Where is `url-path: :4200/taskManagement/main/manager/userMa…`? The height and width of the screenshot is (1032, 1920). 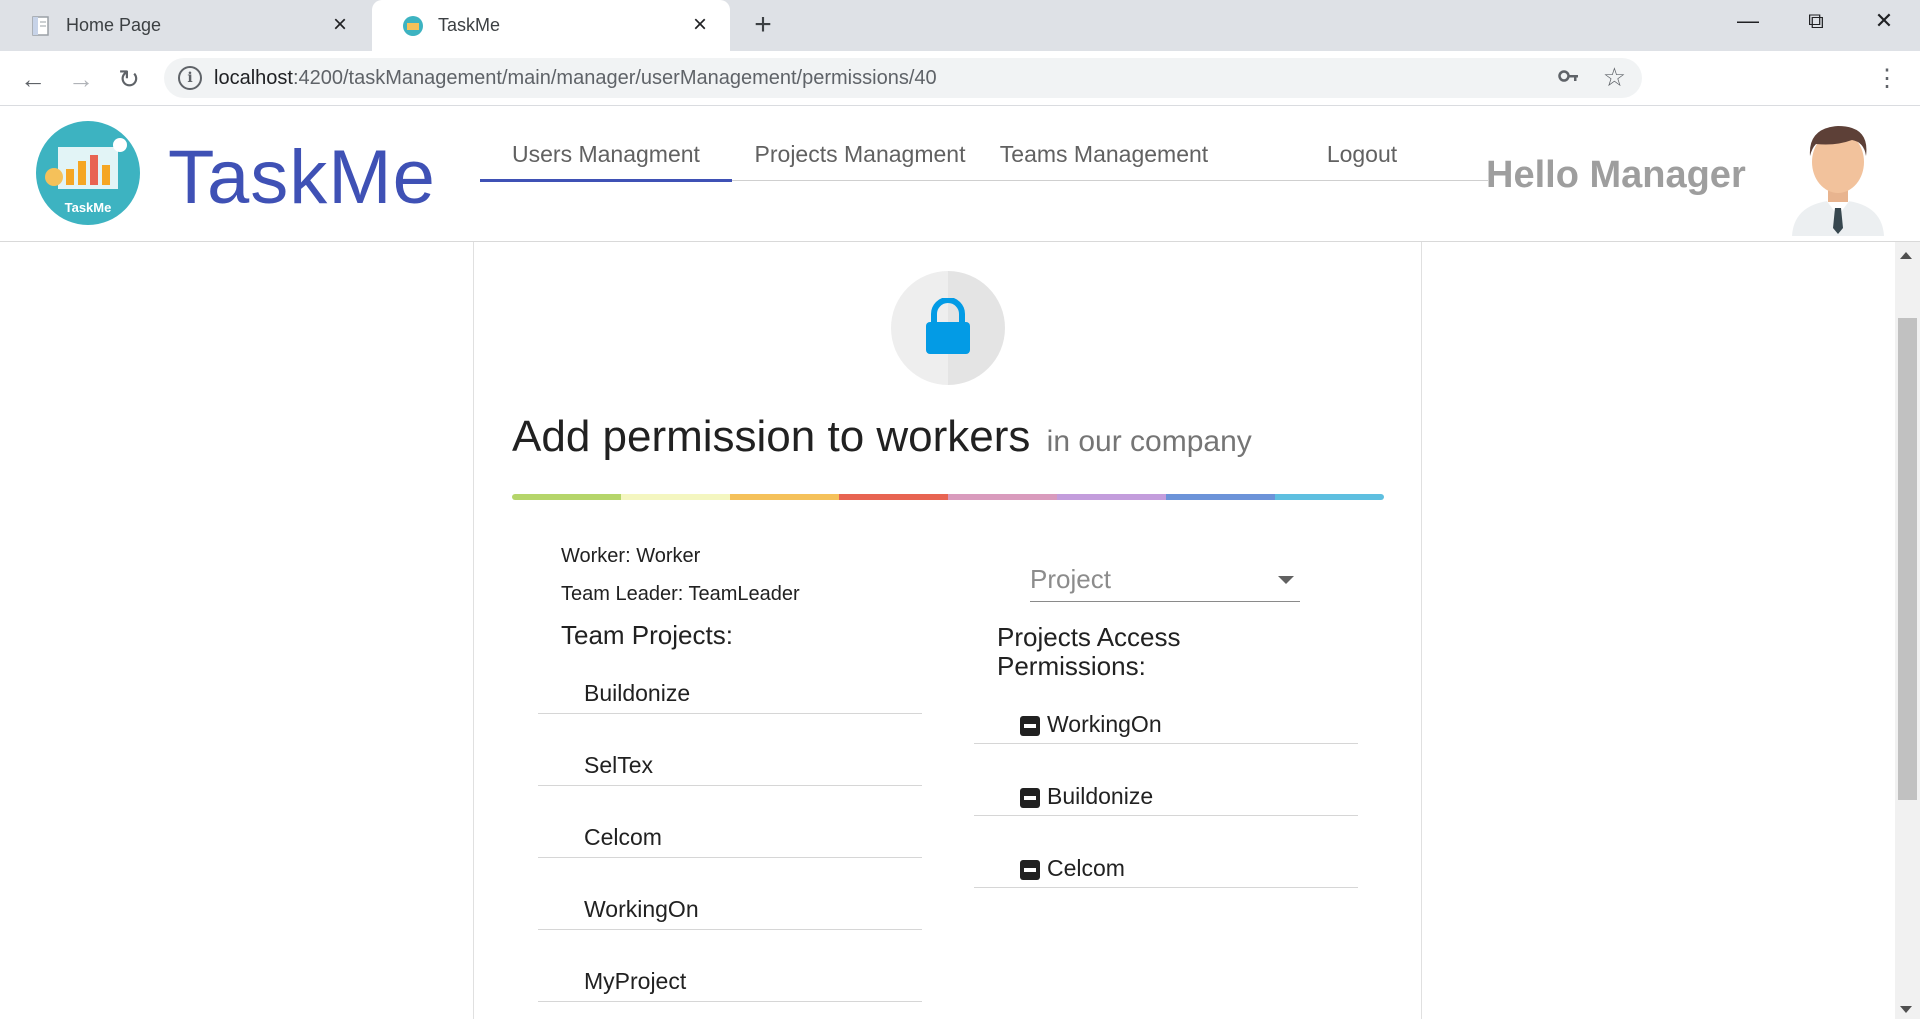 url-path: :4200/taskManagement/main/manager/userMa… is located at coordinates (614, 78).